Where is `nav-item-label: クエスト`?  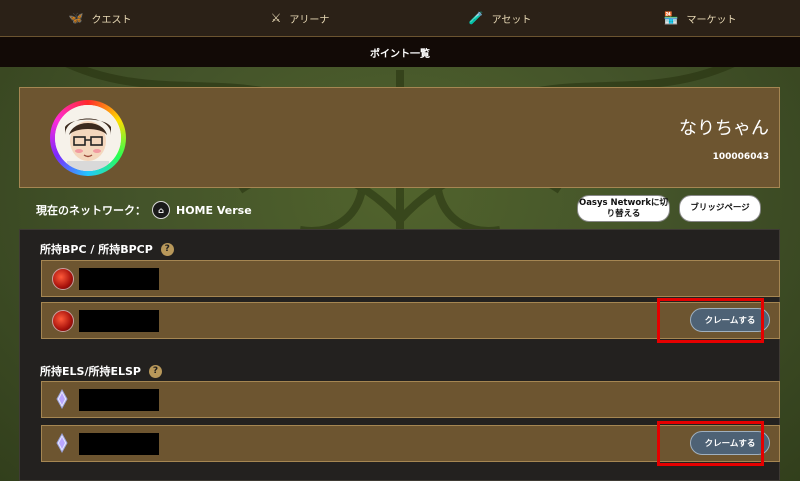 nav-item-label: クエスト is located at coordinates (111, 20).